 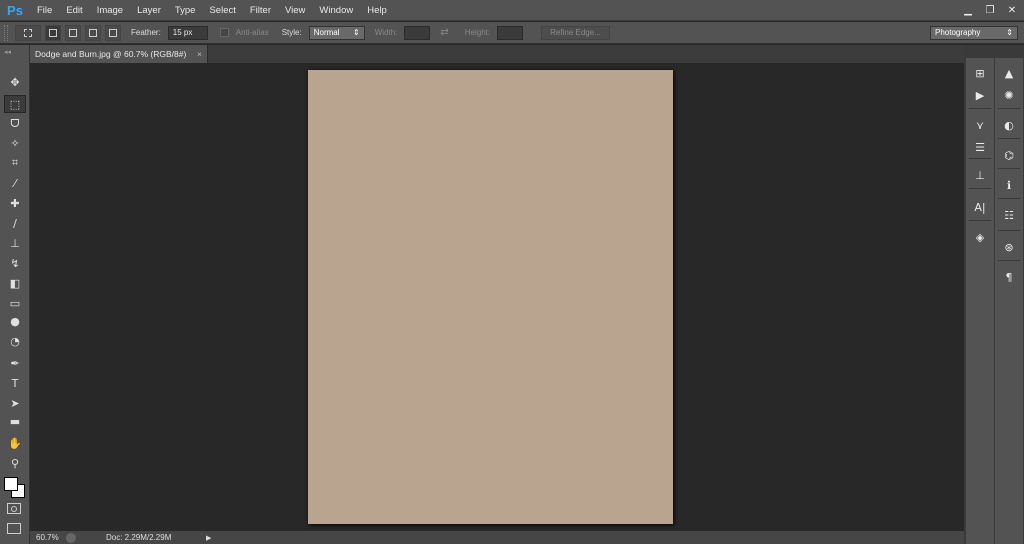 What do you see at coordinates (15, 203) in the screenshot?
I see `healing-brush-tool-icon: ✚` at bounding box center [15, 203].